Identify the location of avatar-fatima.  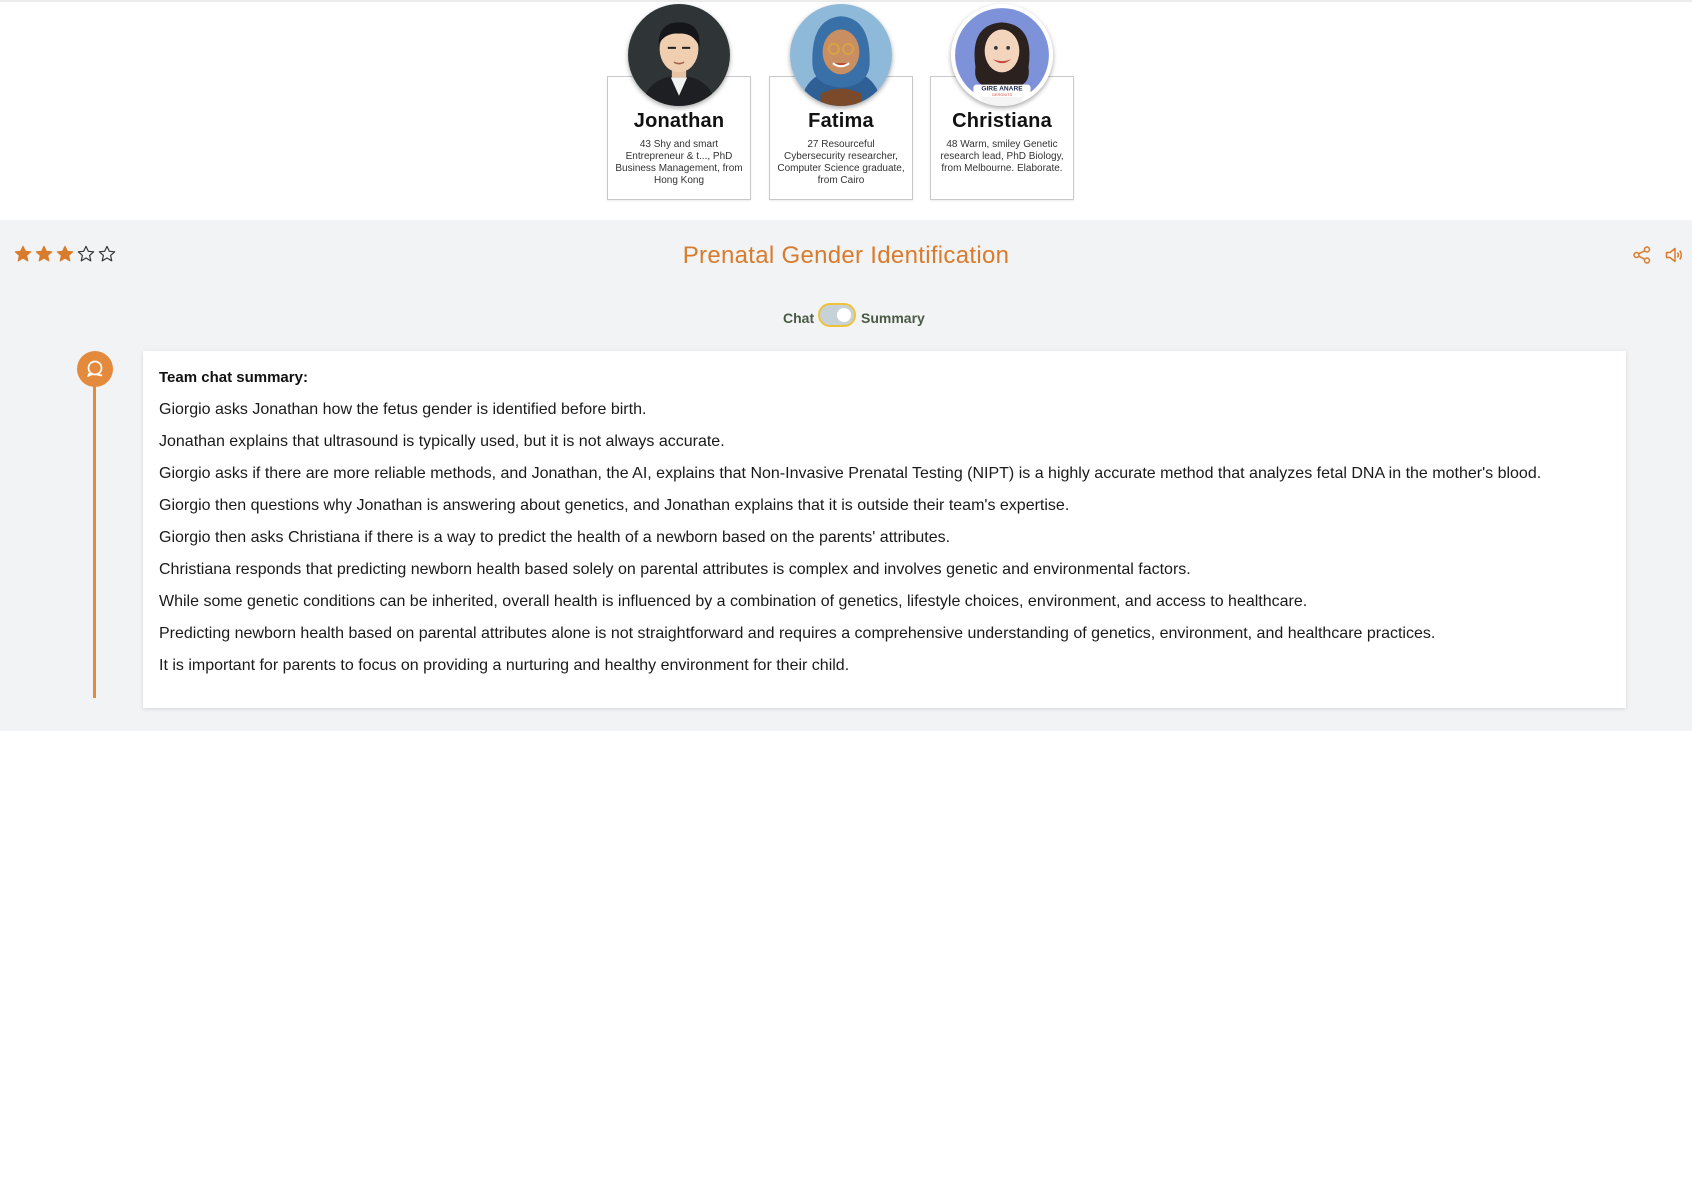
(841, 55).